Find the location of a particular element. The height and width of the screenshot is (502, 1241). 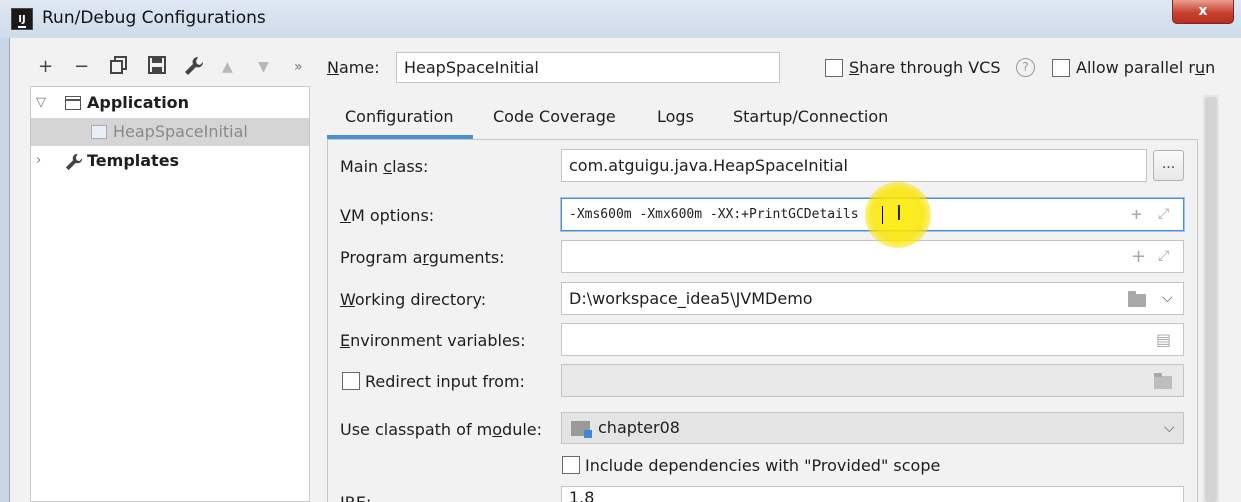

tree-label-config: HeapSpaceInitial is located at coordinates (180, 131).